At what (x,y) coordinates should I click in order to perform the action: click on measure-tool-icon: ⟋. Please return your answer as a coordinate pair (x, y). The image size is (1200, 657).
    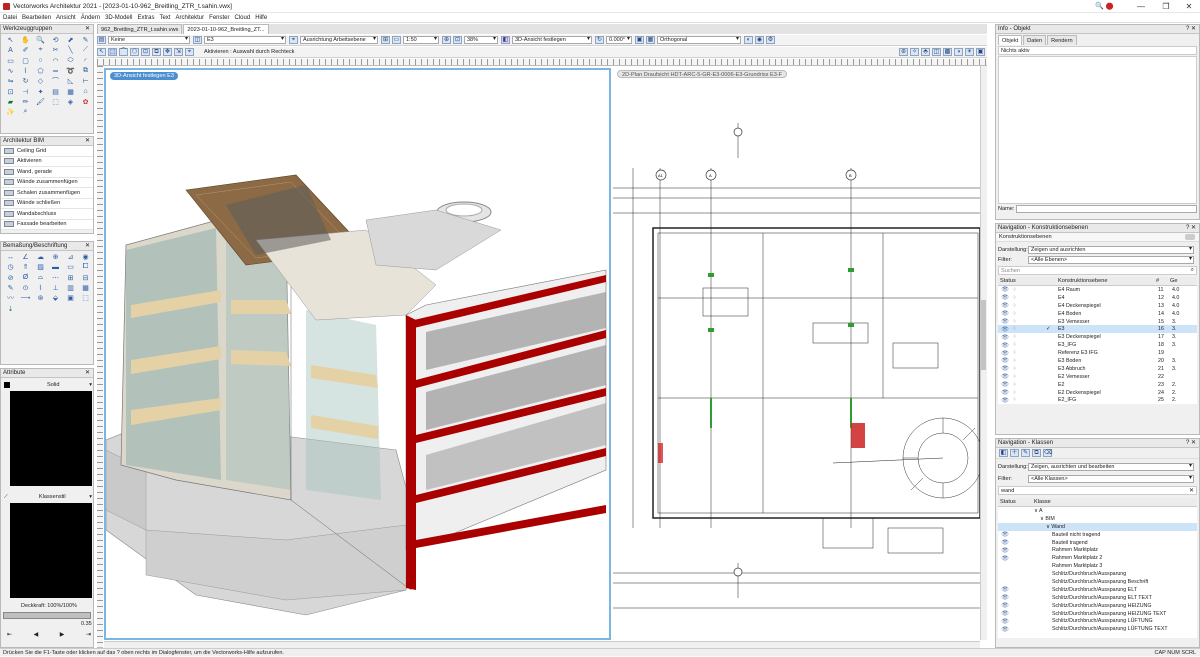
    Looking at the image, I should click on (85, 50).